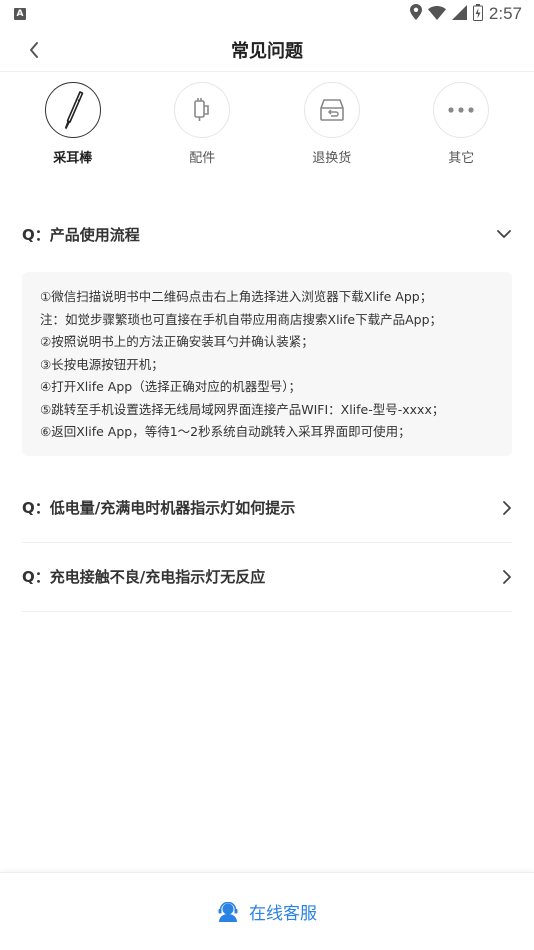  I want to click on faq-item: Q：充电接触不良/充电指示灯无反应, so click(267, 577).